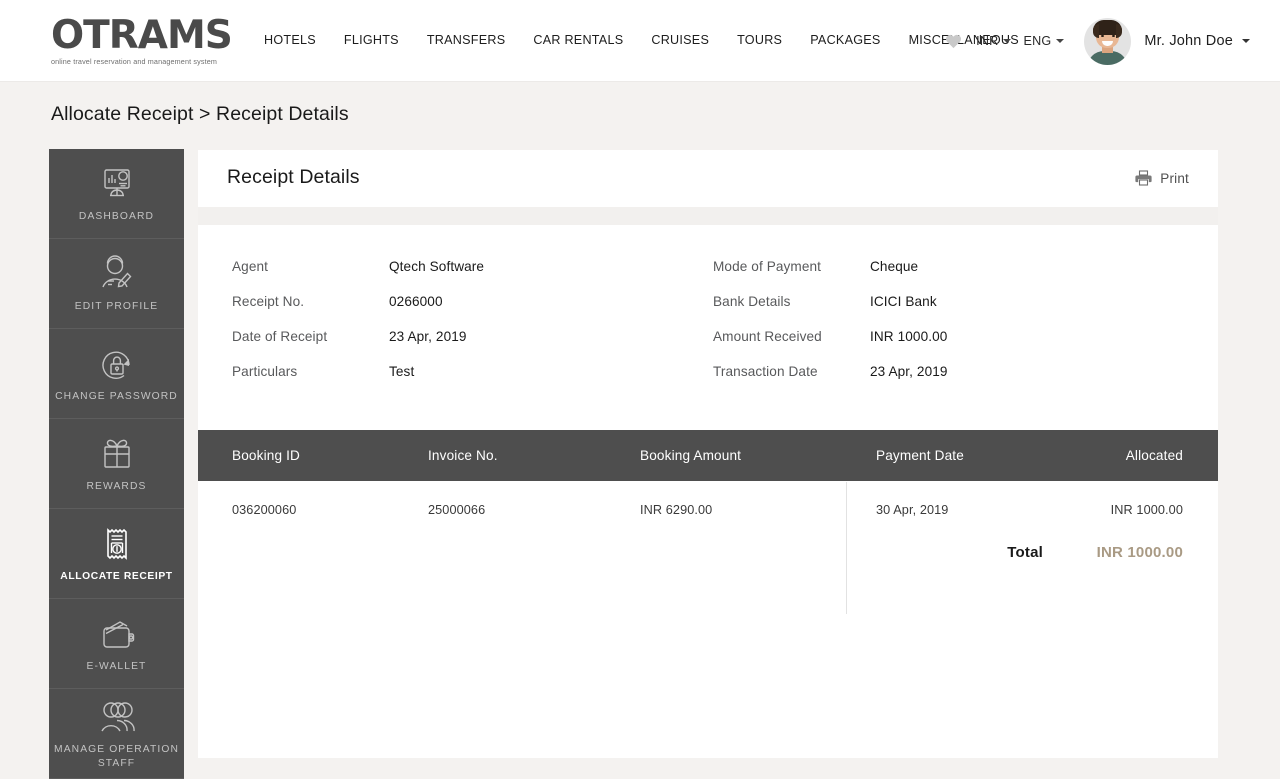 The height and width of the screenshot is (779, 1280). I want to click on cell-invoice-no: 25000066, so click(457, 509).